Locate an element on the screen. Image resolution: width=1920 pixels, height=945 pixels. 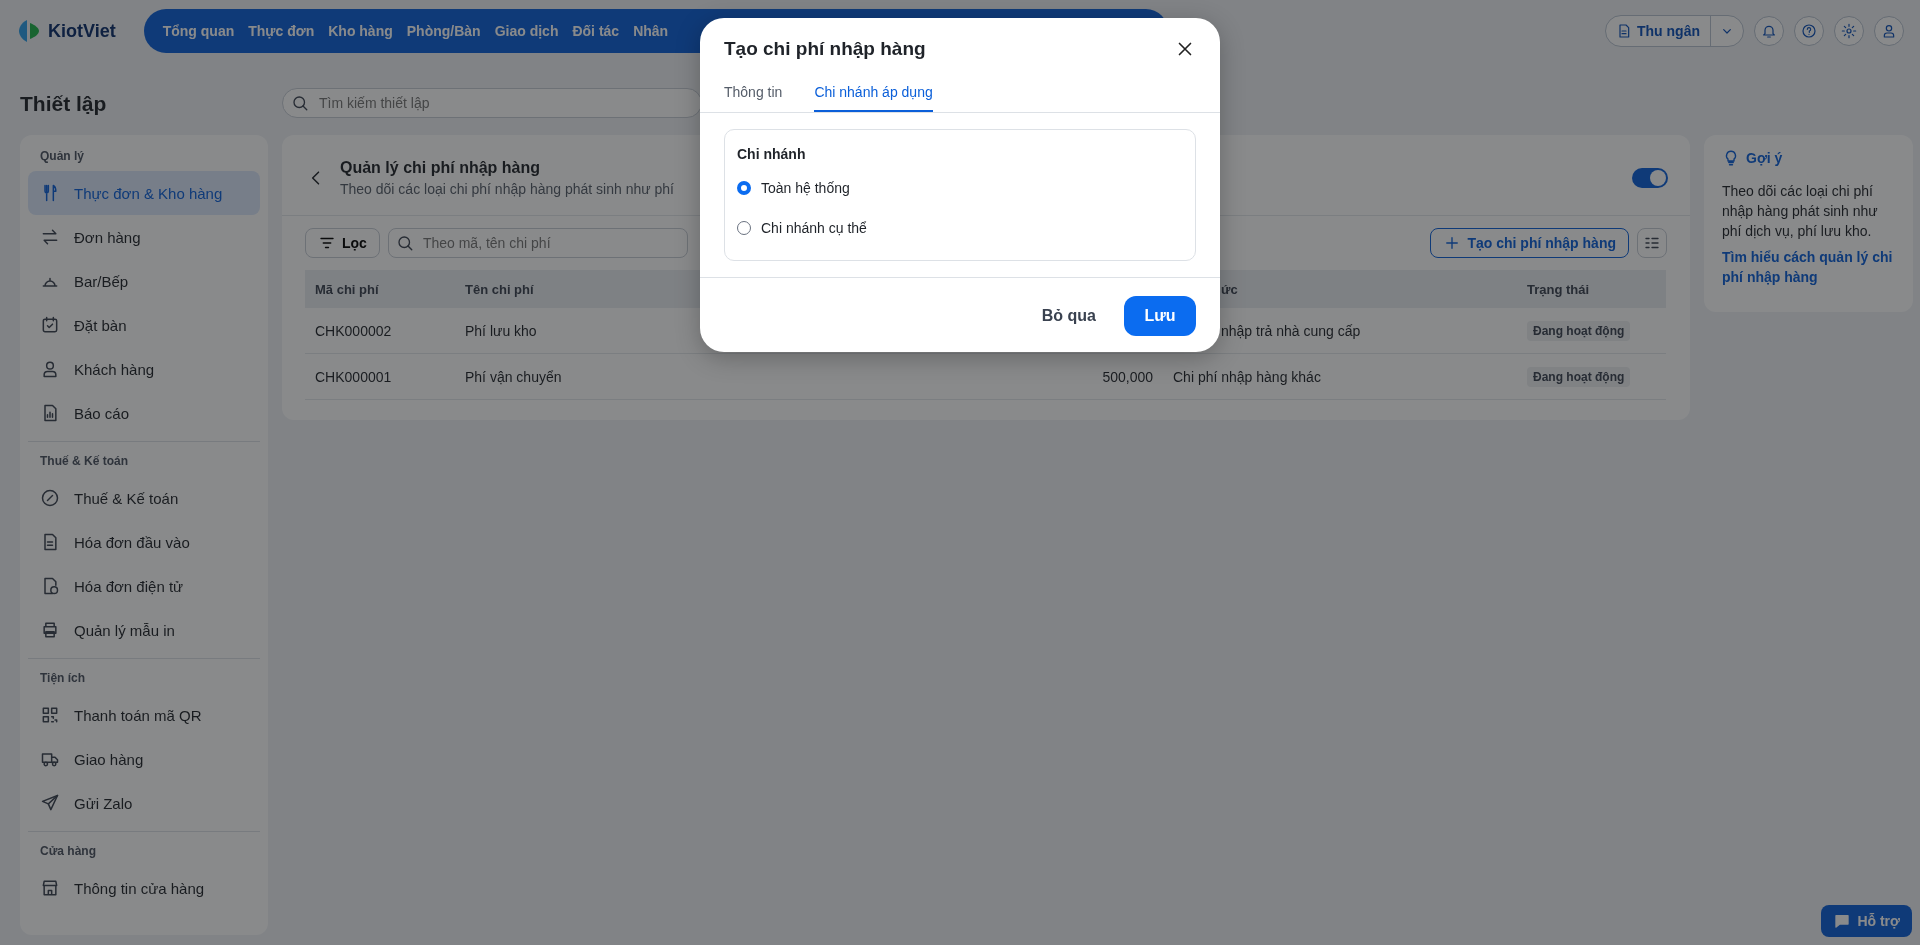
nav-item: Tổng quan is located at coordinates (198, 31).